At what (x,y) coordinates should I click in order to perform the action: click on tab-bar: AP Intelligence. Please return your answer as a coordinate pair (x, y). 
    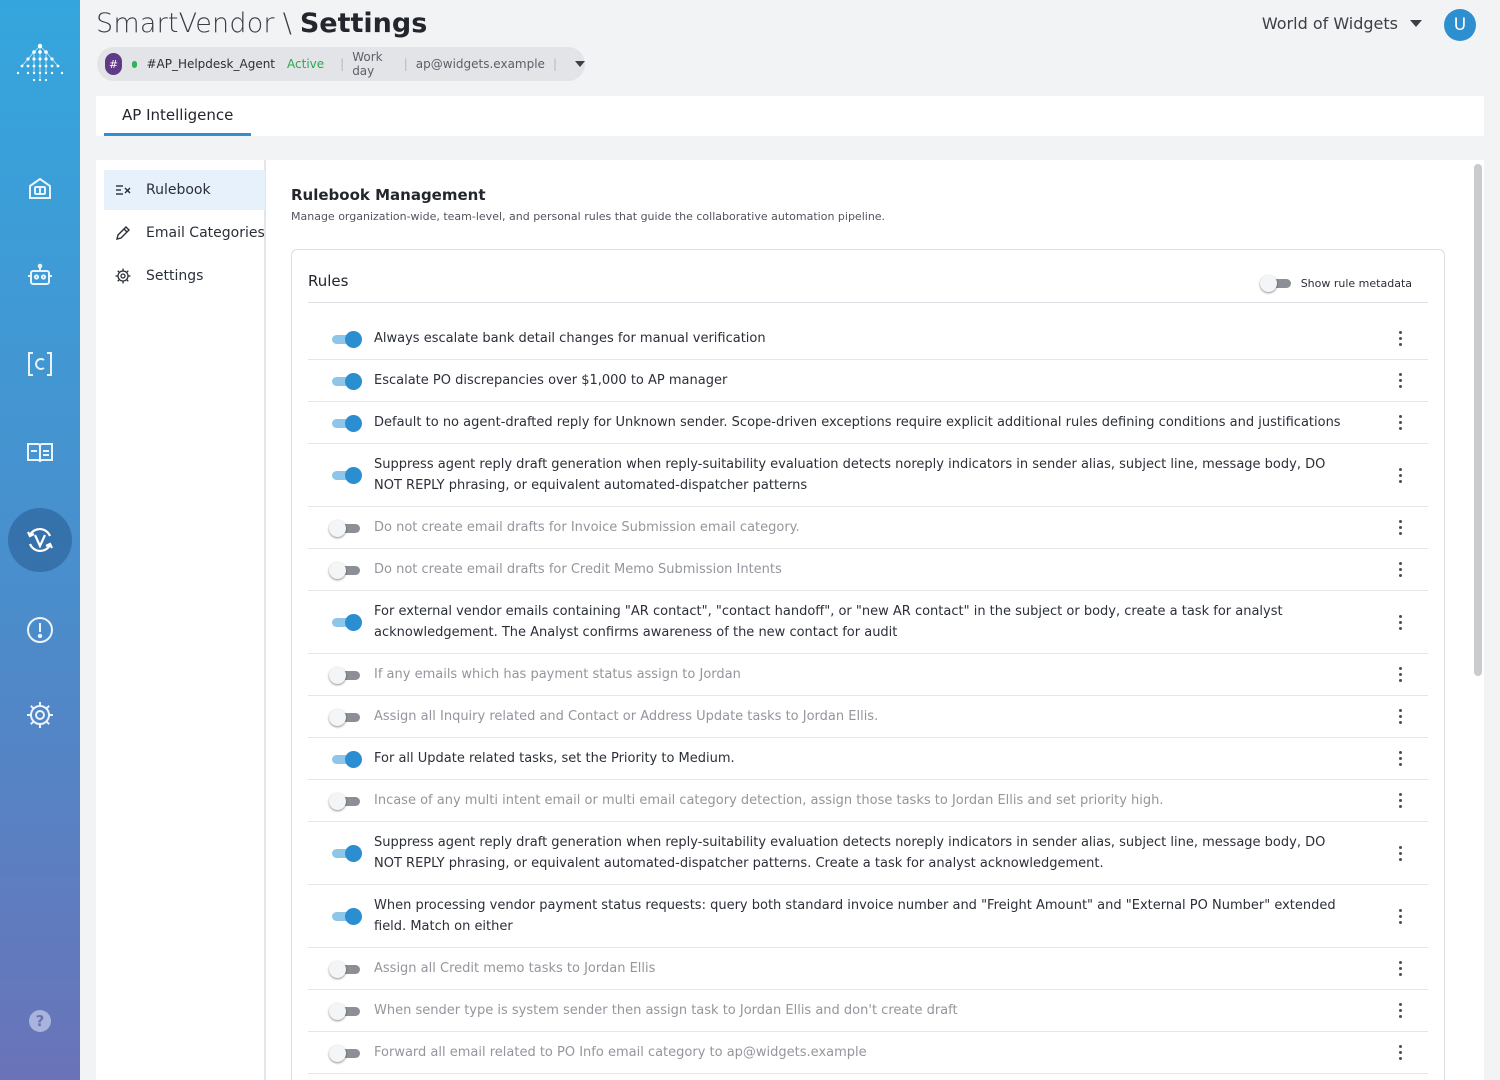
    Looking at the image, I should click on (790, 116).